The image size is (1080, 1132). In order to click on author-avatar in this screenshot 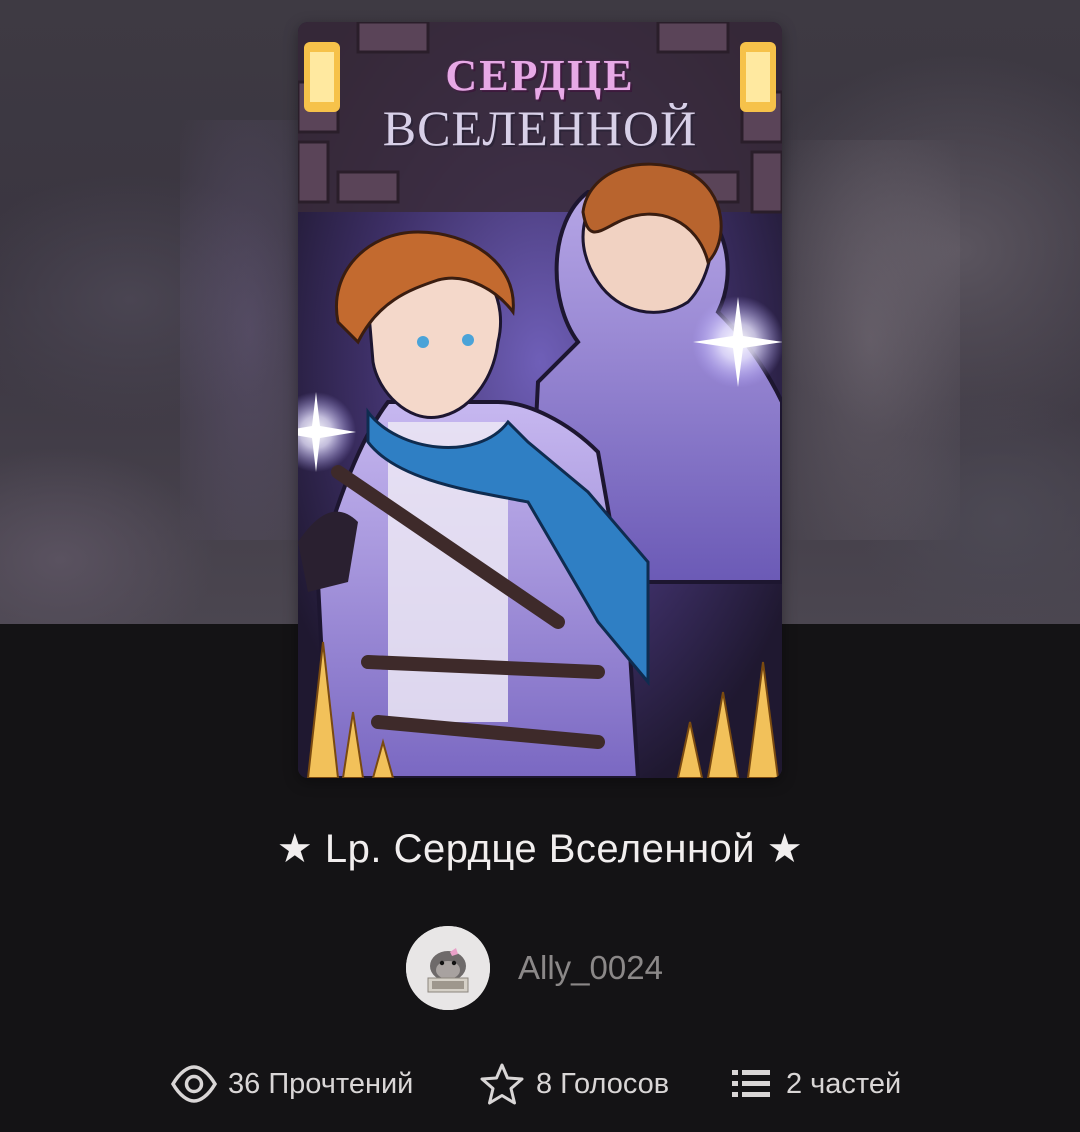, I will do `click(448, 968)`.